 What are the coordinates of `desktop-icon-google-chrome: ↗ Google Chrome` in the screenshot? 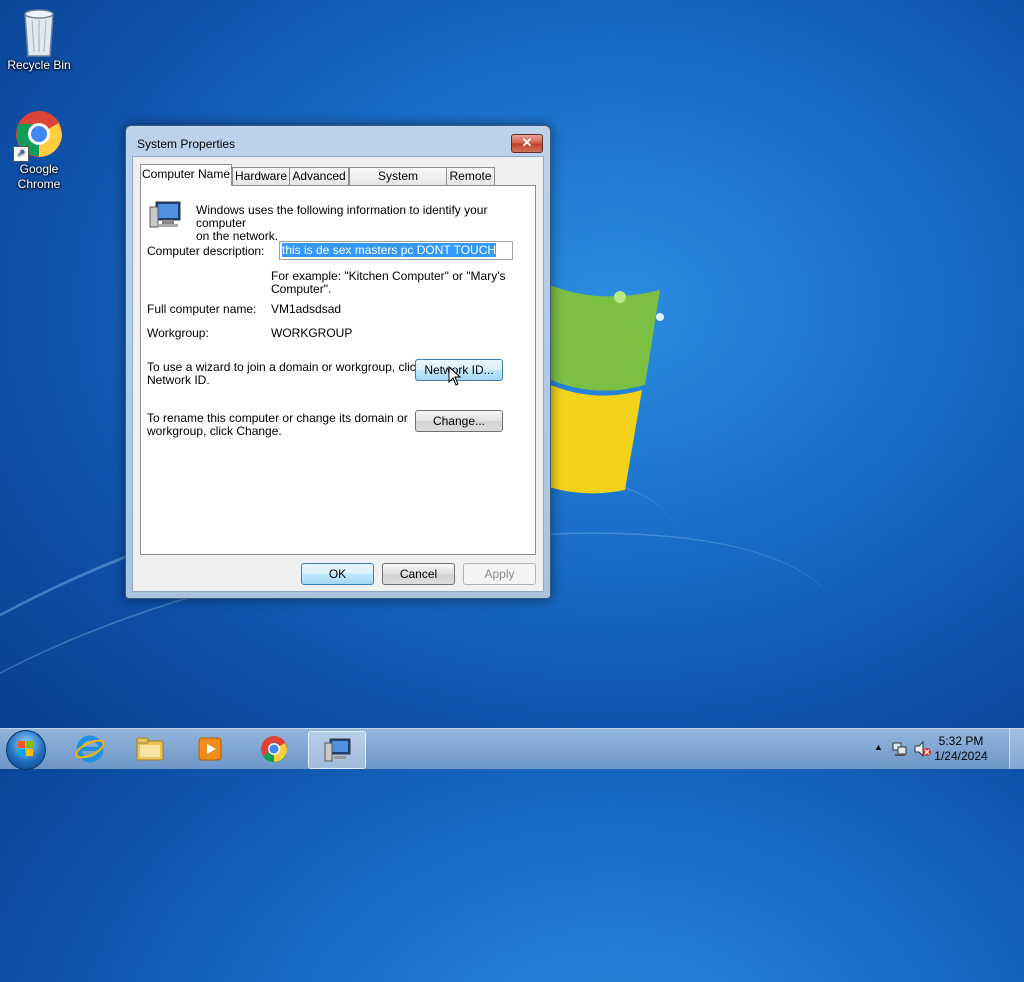 It's located at (39, 151).